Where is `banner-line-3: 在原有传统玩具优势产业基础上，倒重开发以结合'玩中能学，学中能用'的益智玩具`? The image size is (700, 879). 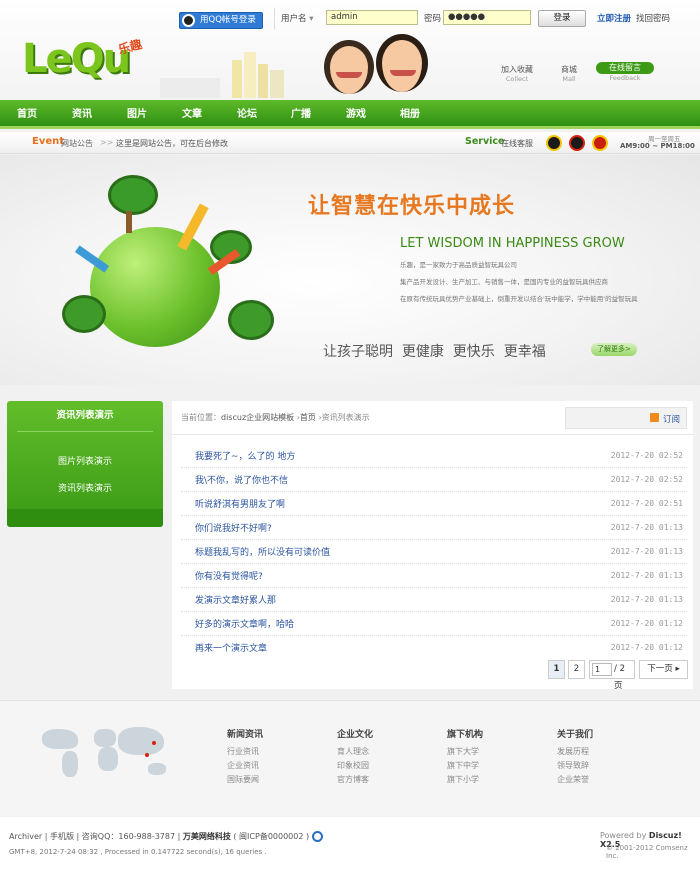
banner-line-3: 在原有传统玩具优势产业基础上，倒重开发以结合'玩中能学，学中能用'的益智玩具 is located at coordinates (519, 299).